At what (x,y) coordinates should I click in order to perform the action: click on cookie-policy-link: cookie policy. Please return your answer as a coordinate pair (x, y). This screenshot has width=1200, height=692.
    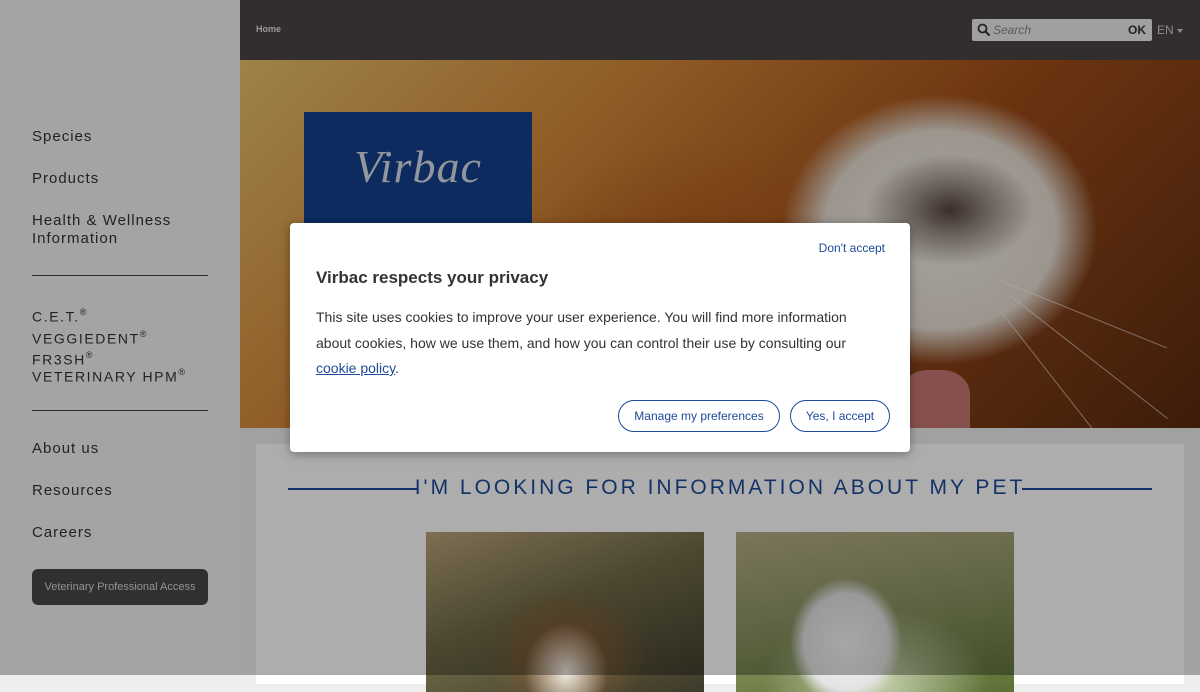
    Looking at the image, I should click on (355, 368).